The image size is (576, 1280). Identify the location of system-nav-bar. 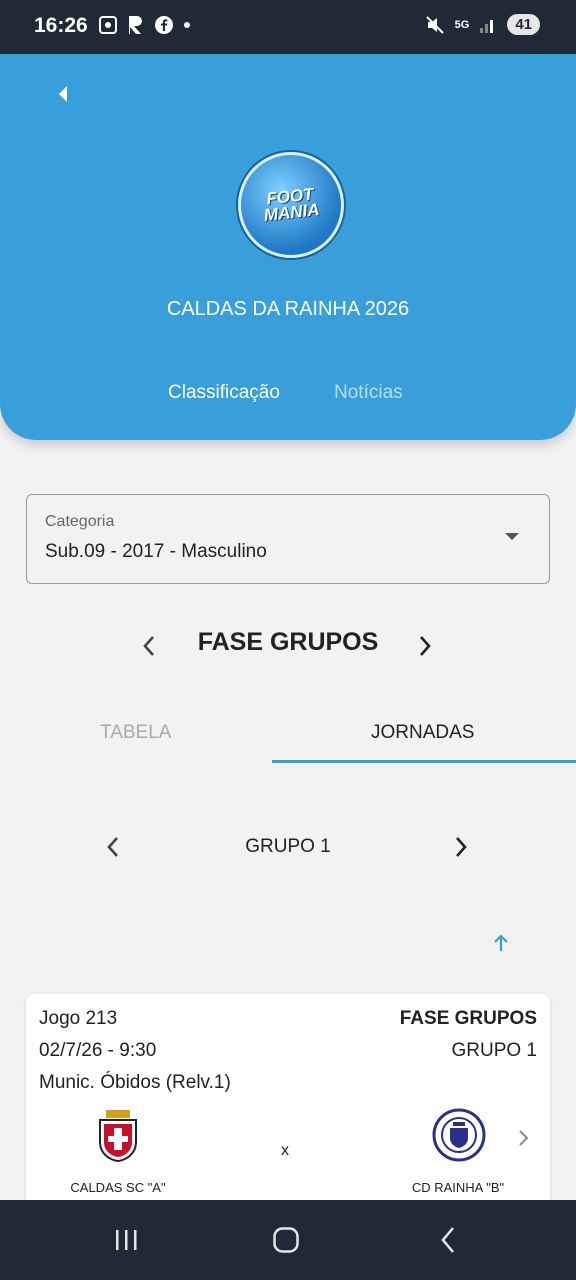
(288, 1240).